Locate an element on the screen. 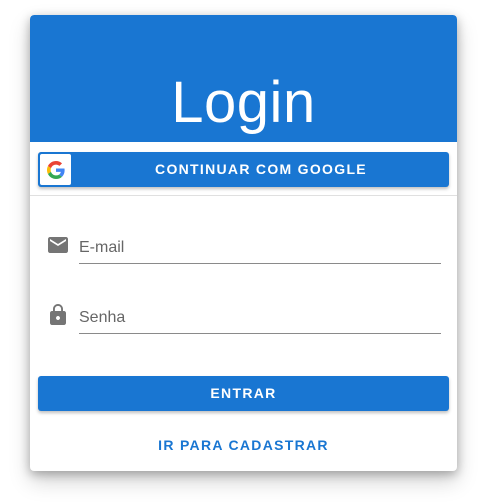 The width and height of the screenshot is (495, 503). login-button: ENTRAR is located at coordinates (243, 393).